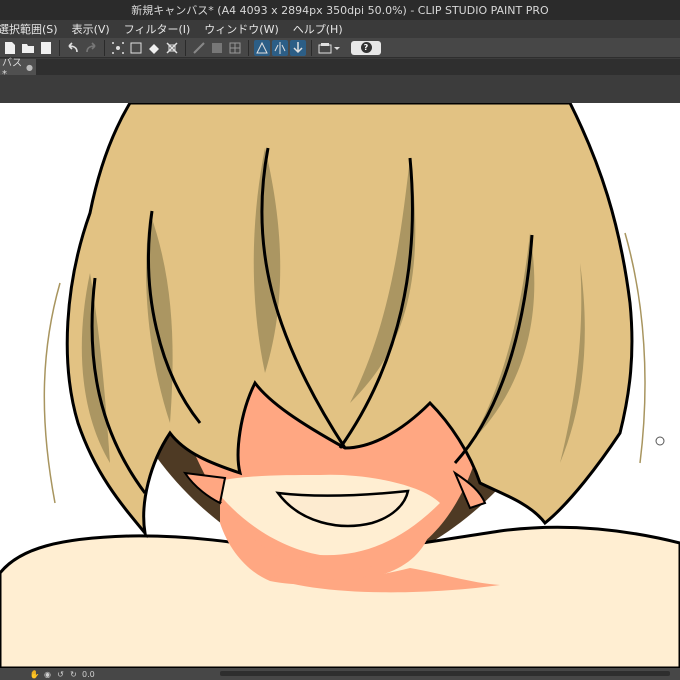 The width and height of the screenshot is (680, 680). Describe the element at coordinates (235, 48) in the screenshot. I see `grid-icon` at that location.